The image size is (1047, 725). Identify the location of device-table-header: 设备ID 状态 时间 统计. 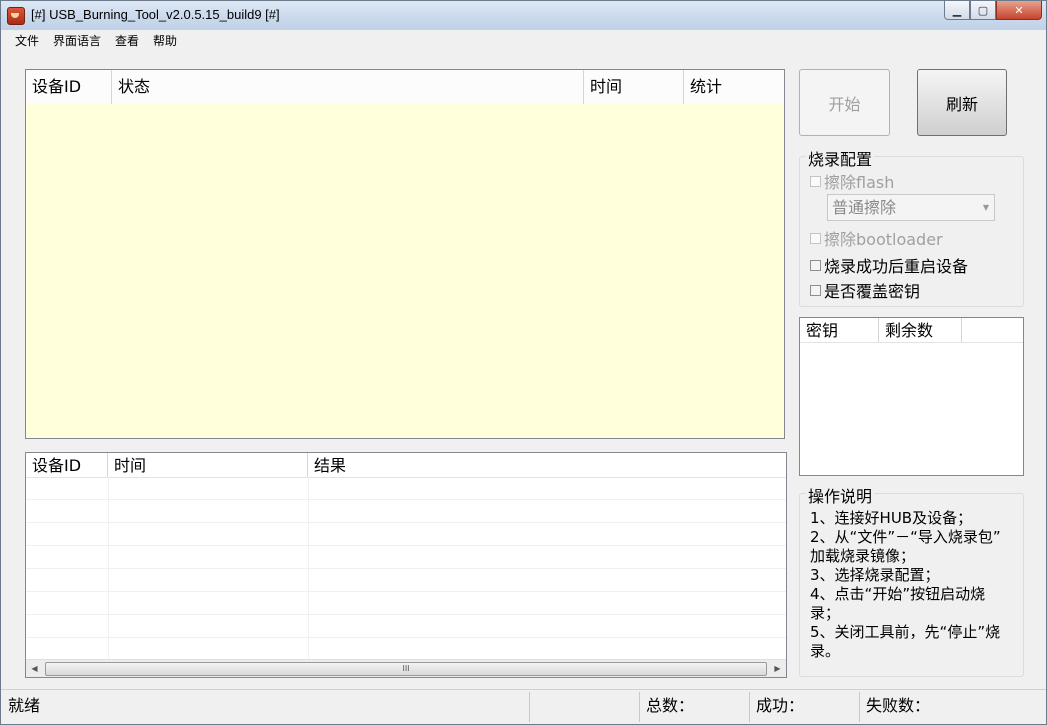
(405, 87).